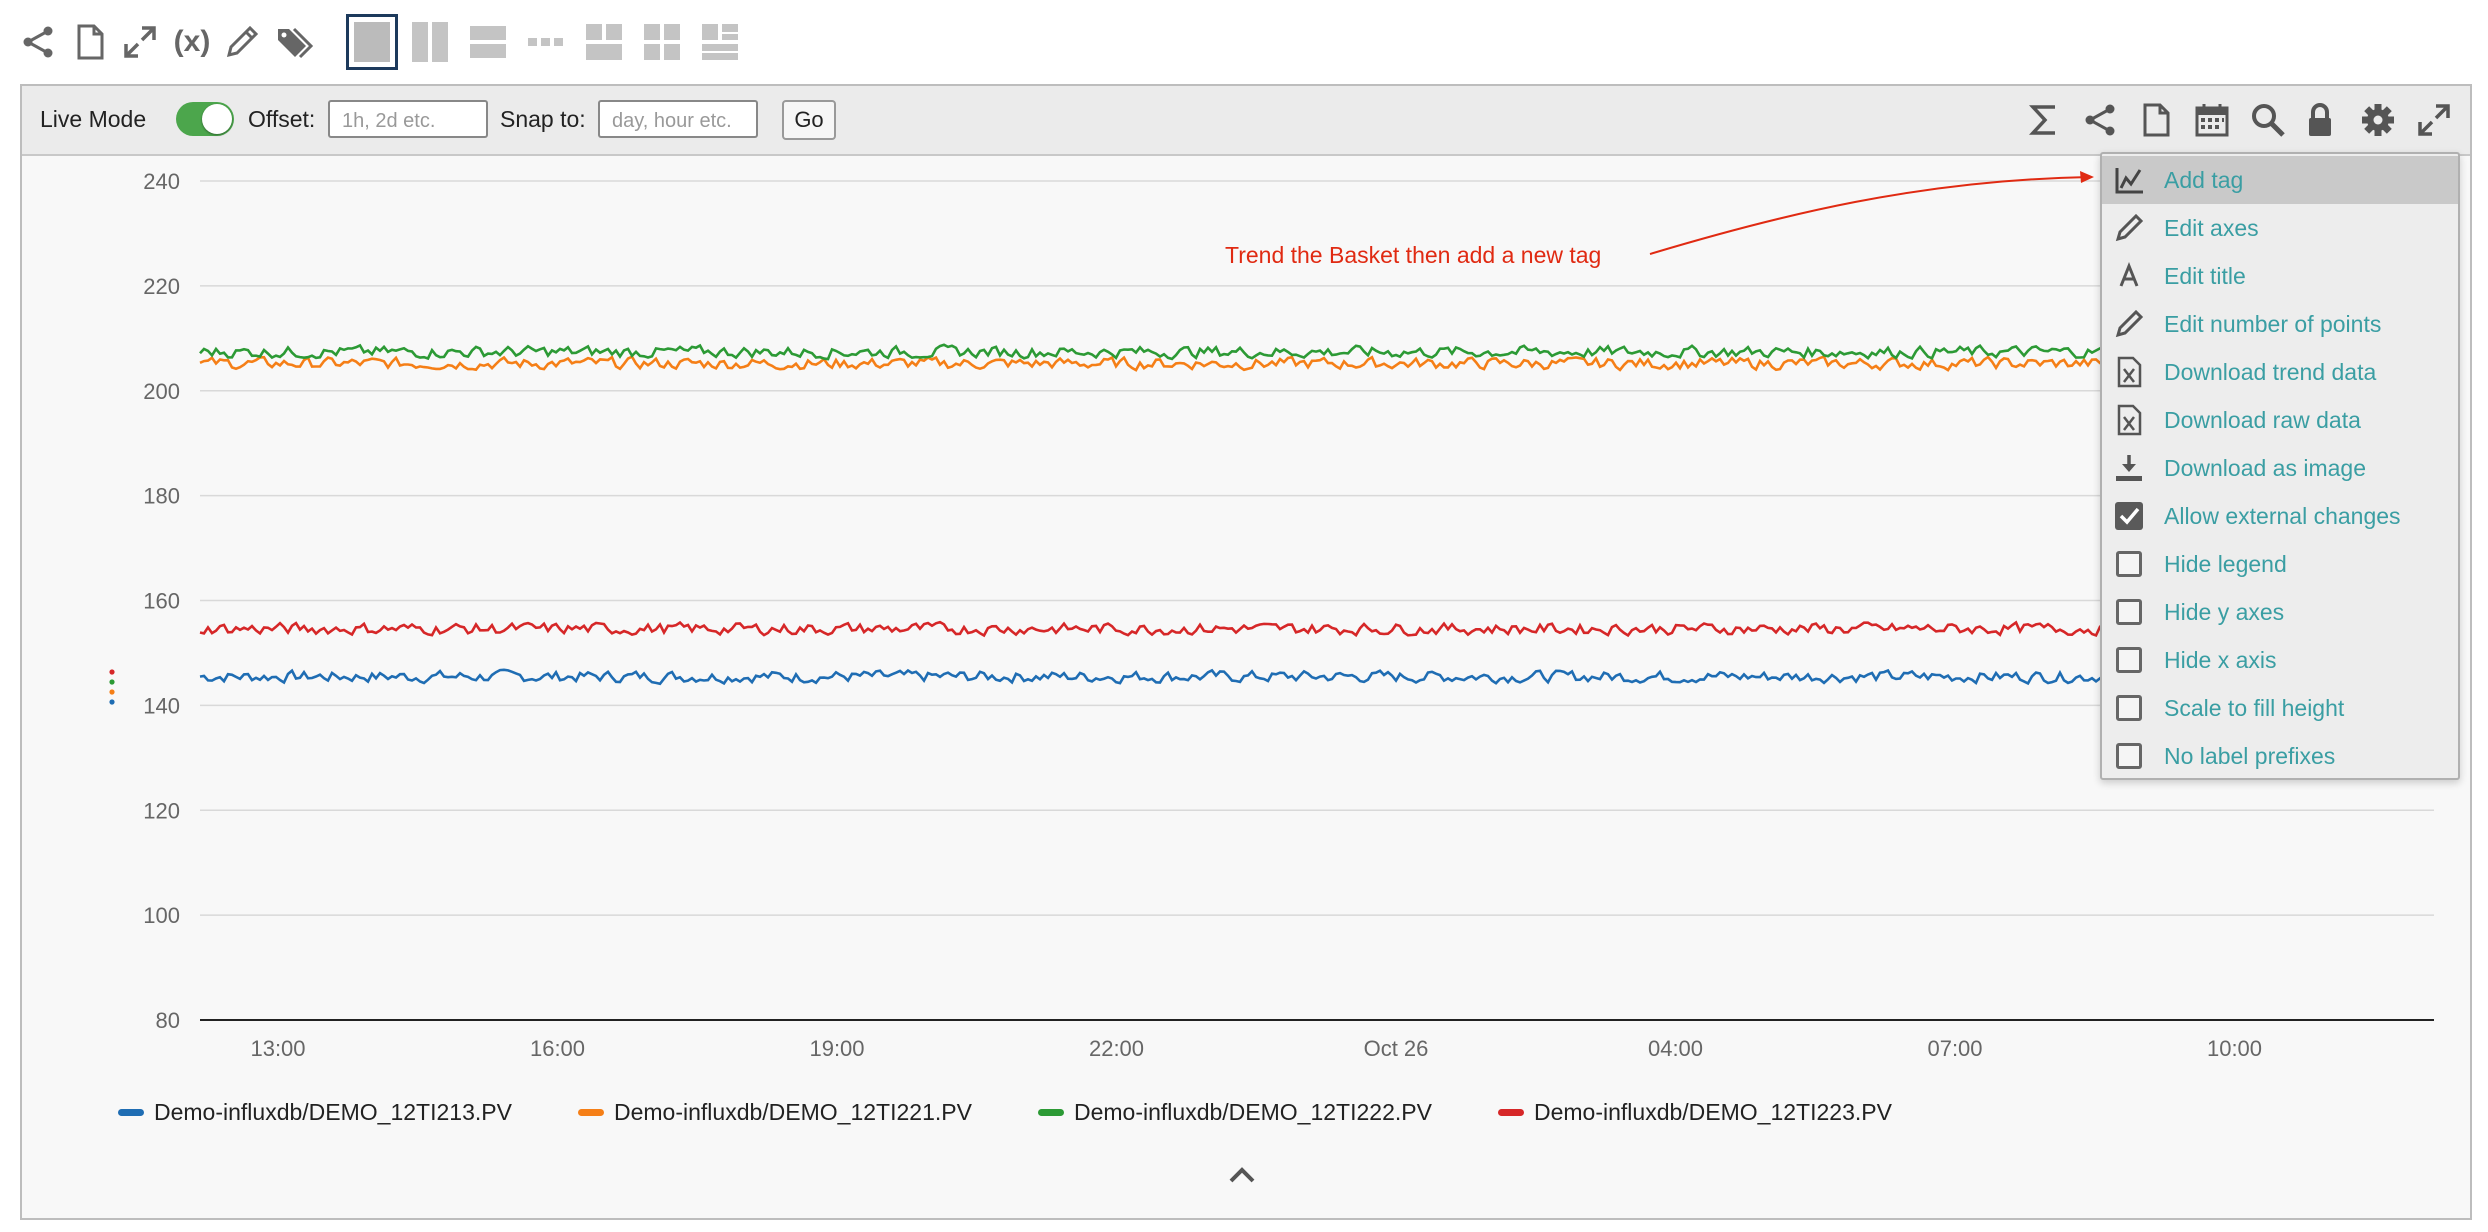 This screenshot has width=2488, height=1232. Describe the element at coordinates (217, 119) in the screenshot. I see `toggle-knob` at that location.